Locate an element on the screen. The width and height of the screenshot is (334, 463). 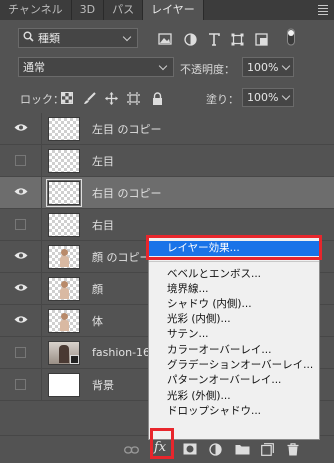
layer-name: 背景 is located at coordinates (103, 385).